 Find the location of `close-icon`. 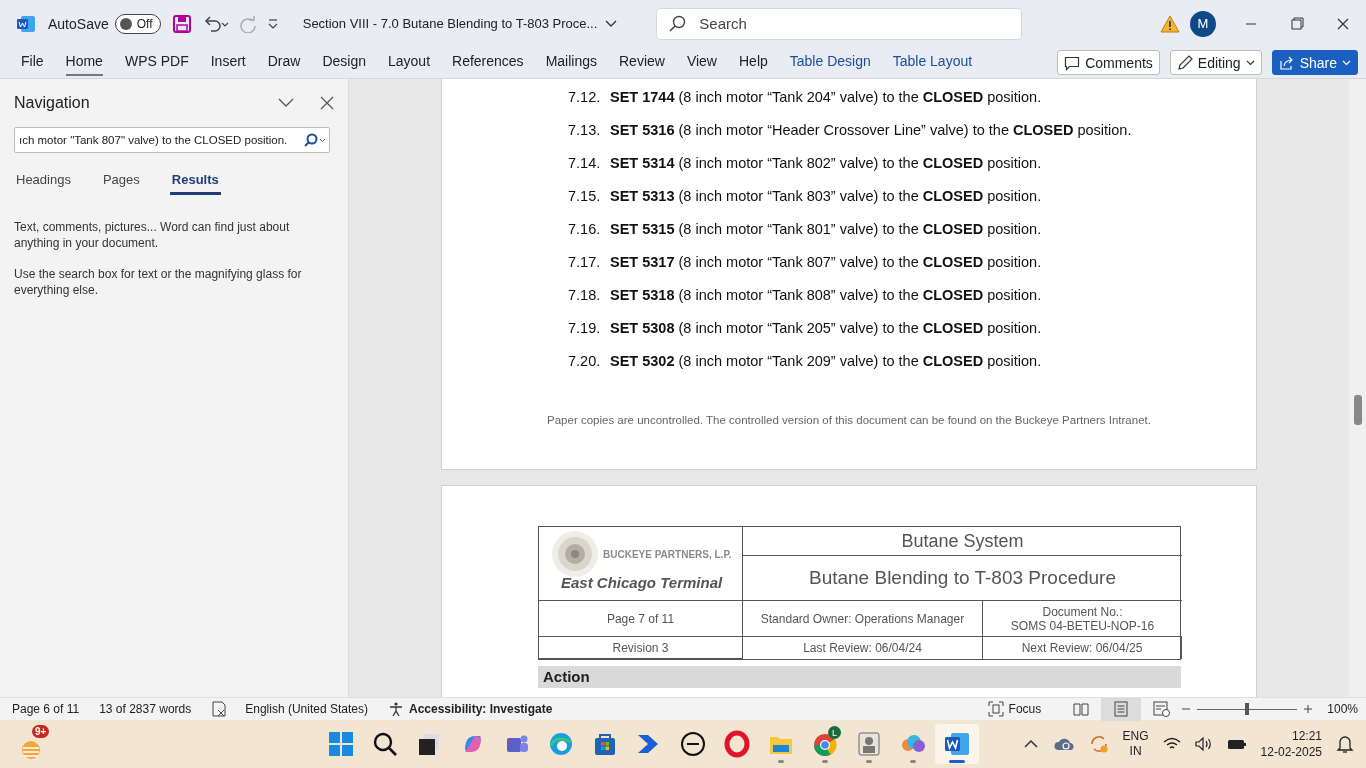

close-icon is located at coordinates (327, 103).